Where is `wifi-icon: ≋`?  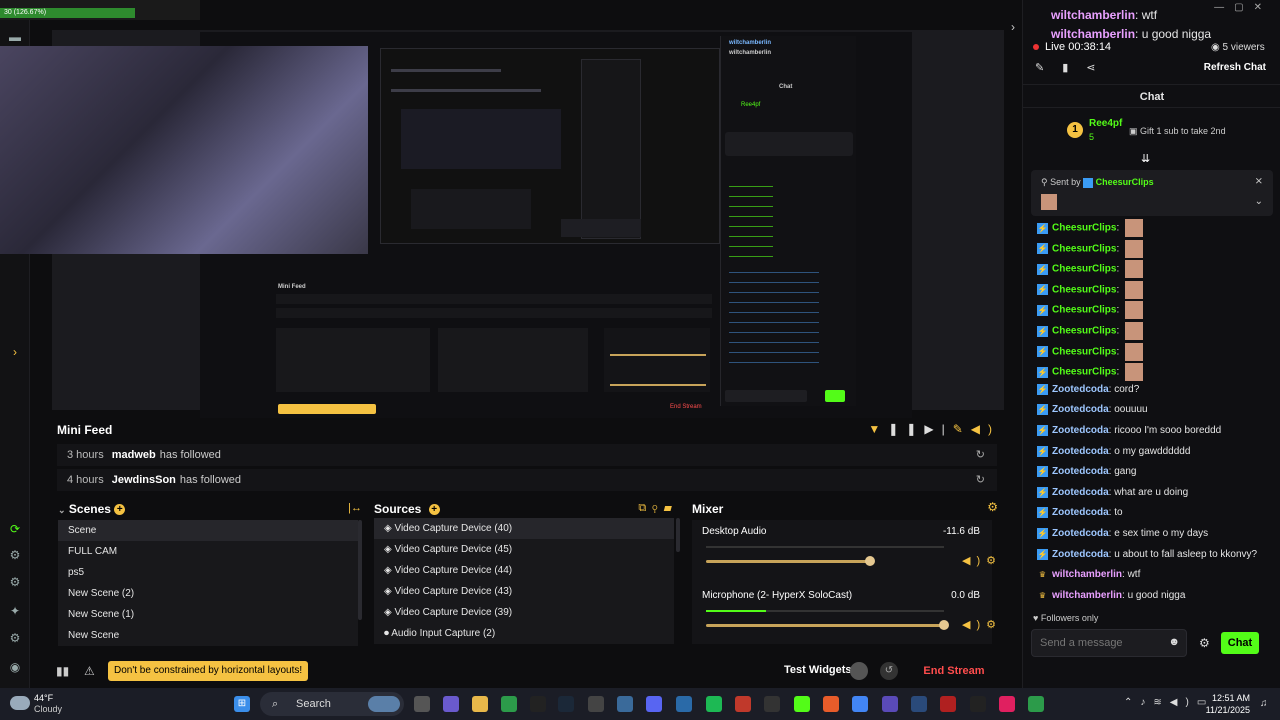
wifi-icon: ≋ is located at coordinates (1161, 702).